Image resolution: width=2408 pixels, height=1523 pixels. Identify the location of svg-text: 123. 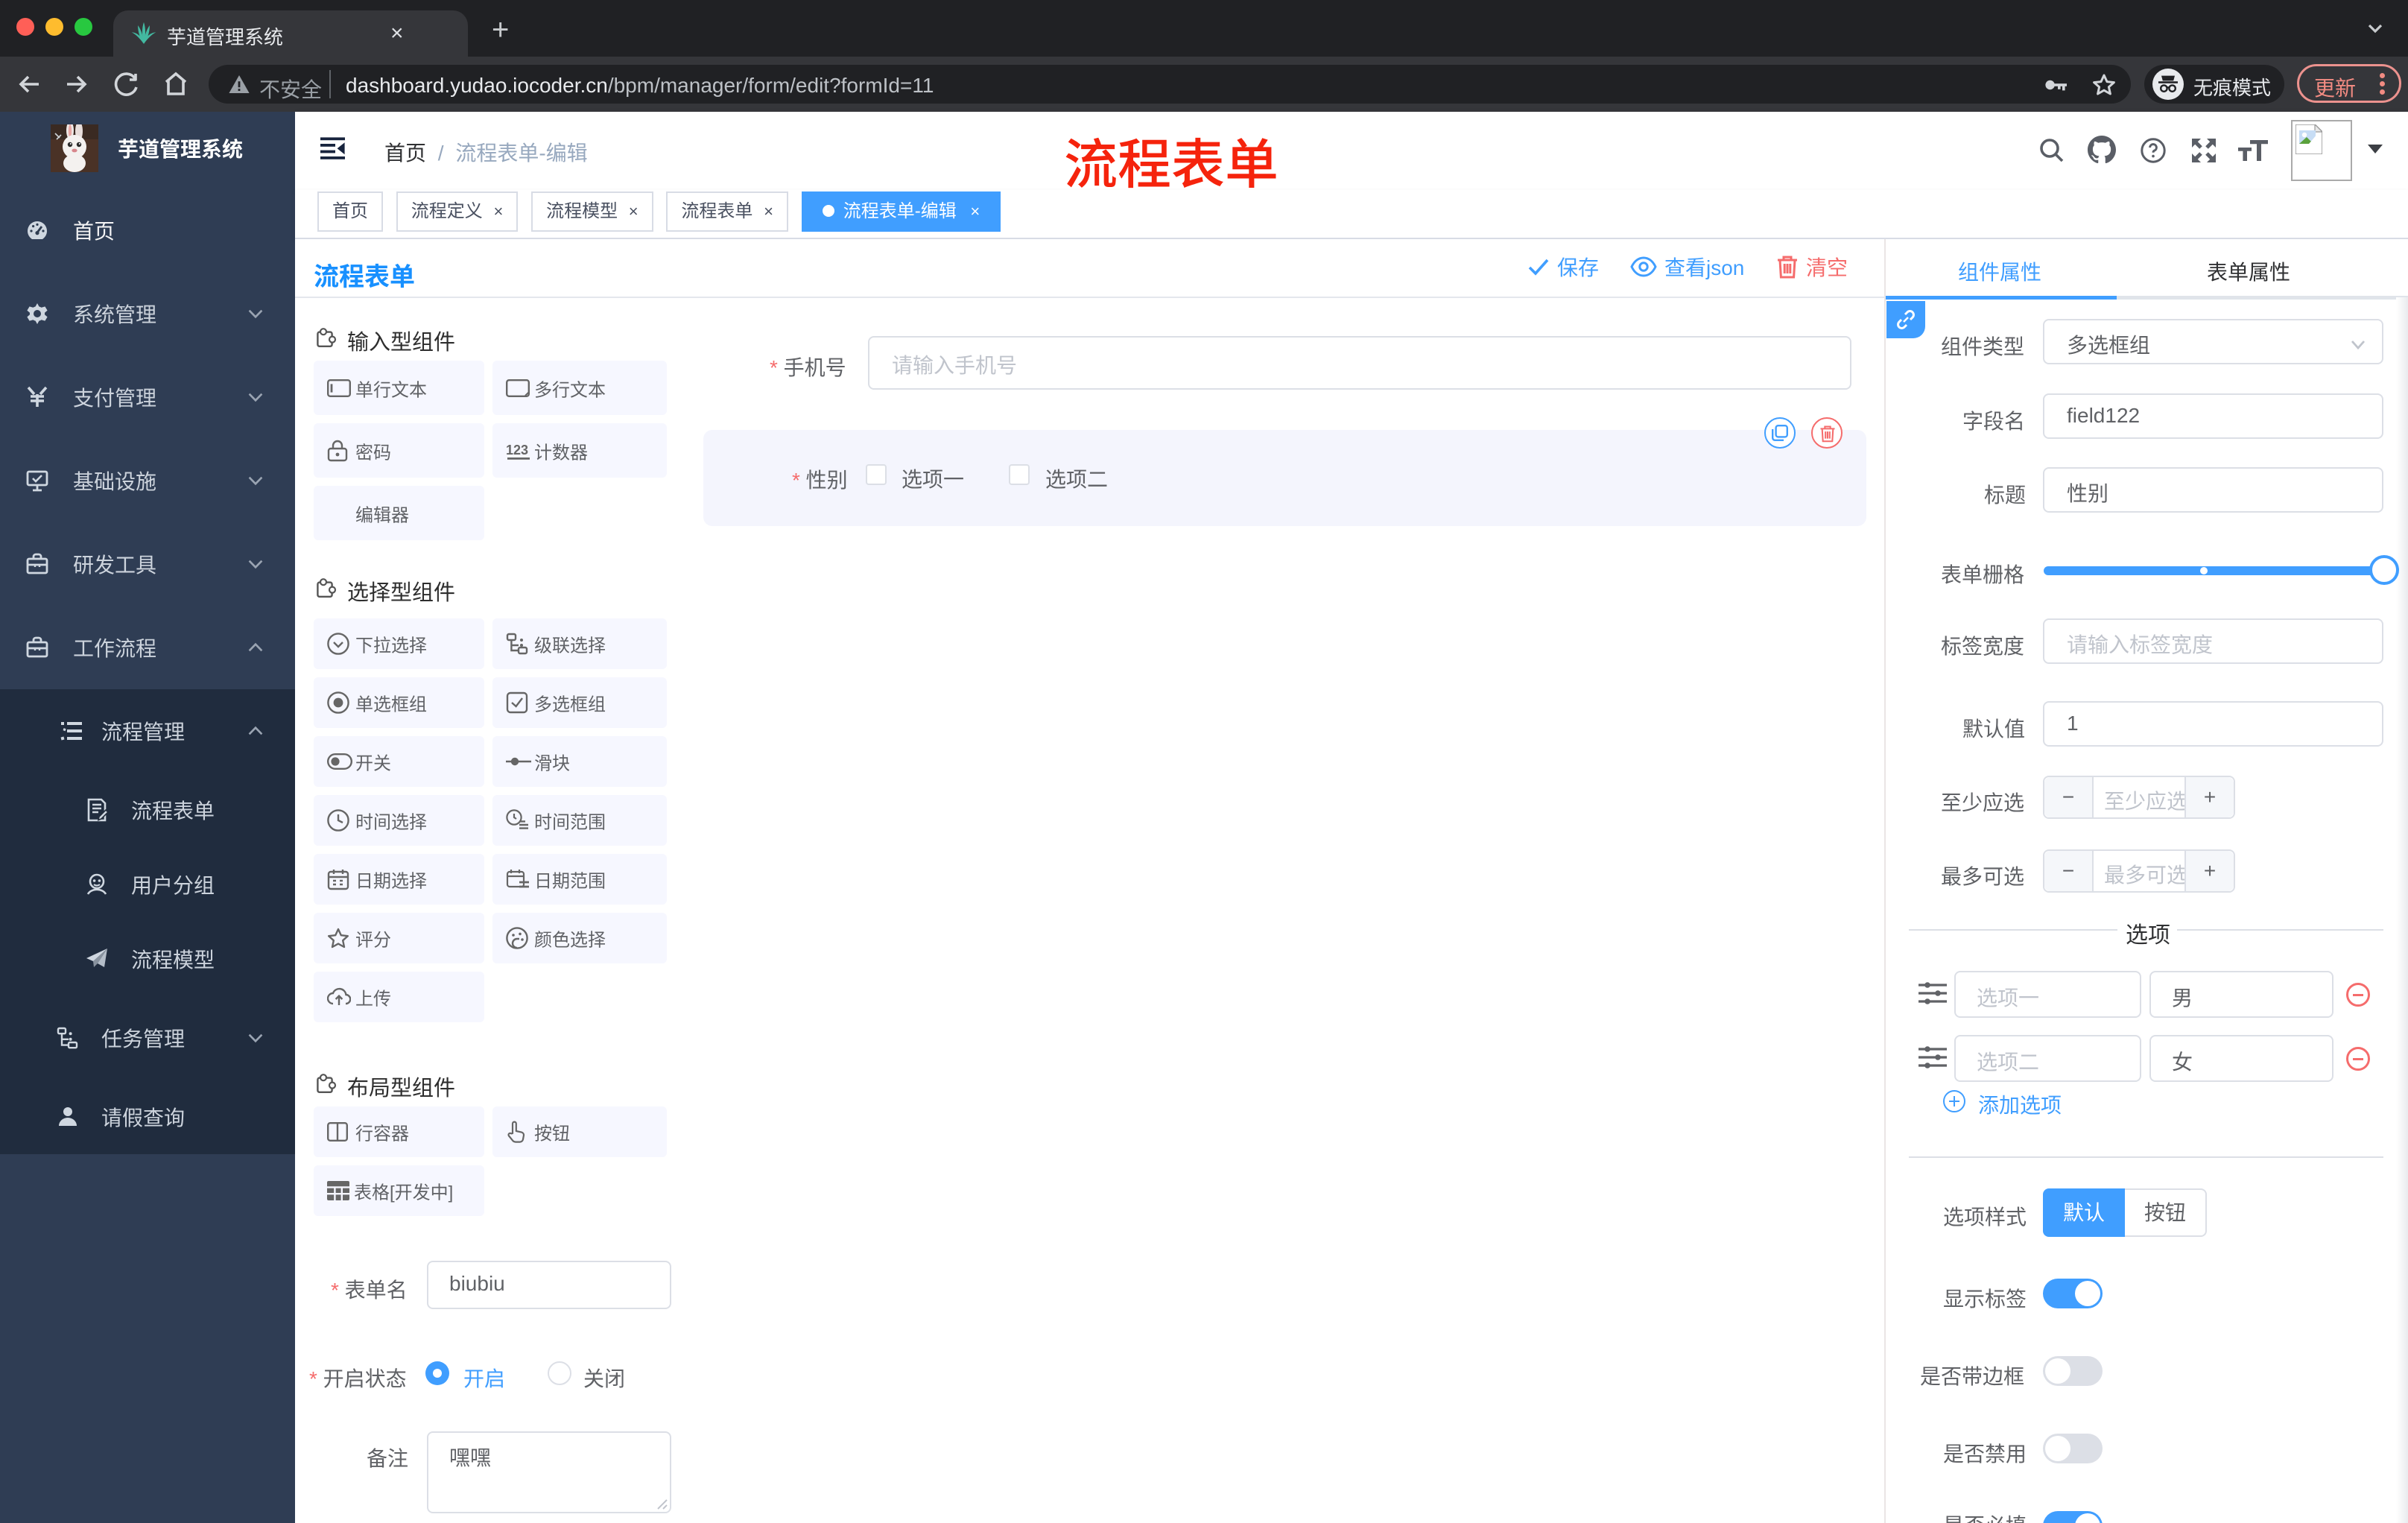
(517, 450).